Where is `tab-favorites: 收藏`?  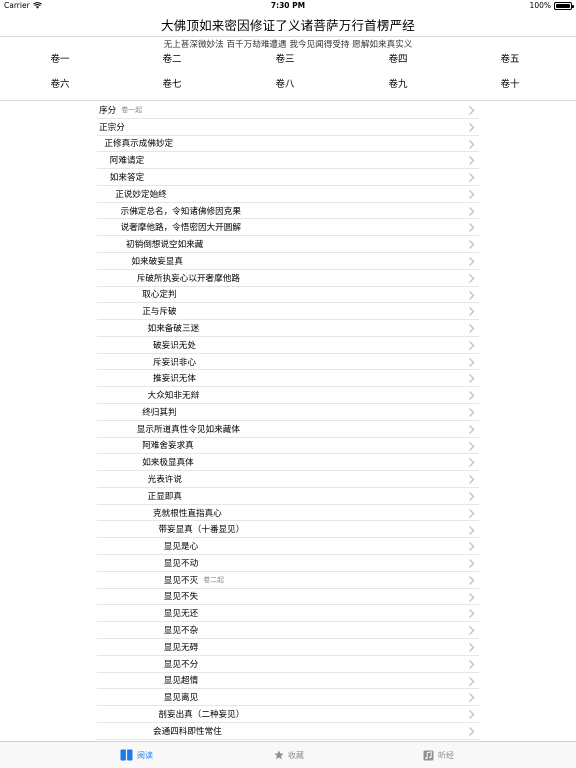
tab-favorites: 收藏 is located at coordinates (289, 755).